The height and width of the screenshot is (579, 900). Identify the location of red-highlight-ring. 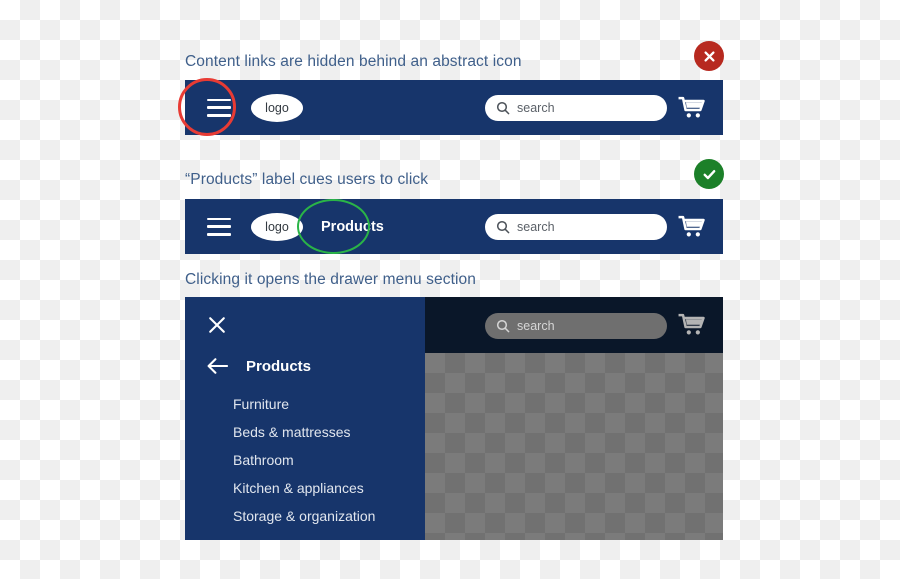
(207, 107).